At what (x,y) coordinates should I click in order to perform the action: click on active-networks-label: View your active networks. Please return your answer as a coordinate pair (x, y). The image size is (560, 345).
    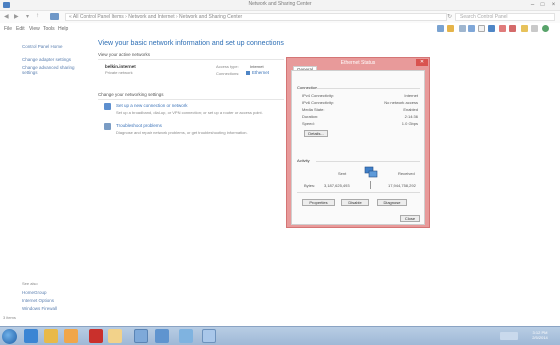
    Looking at the image, I should click on (124, 54).